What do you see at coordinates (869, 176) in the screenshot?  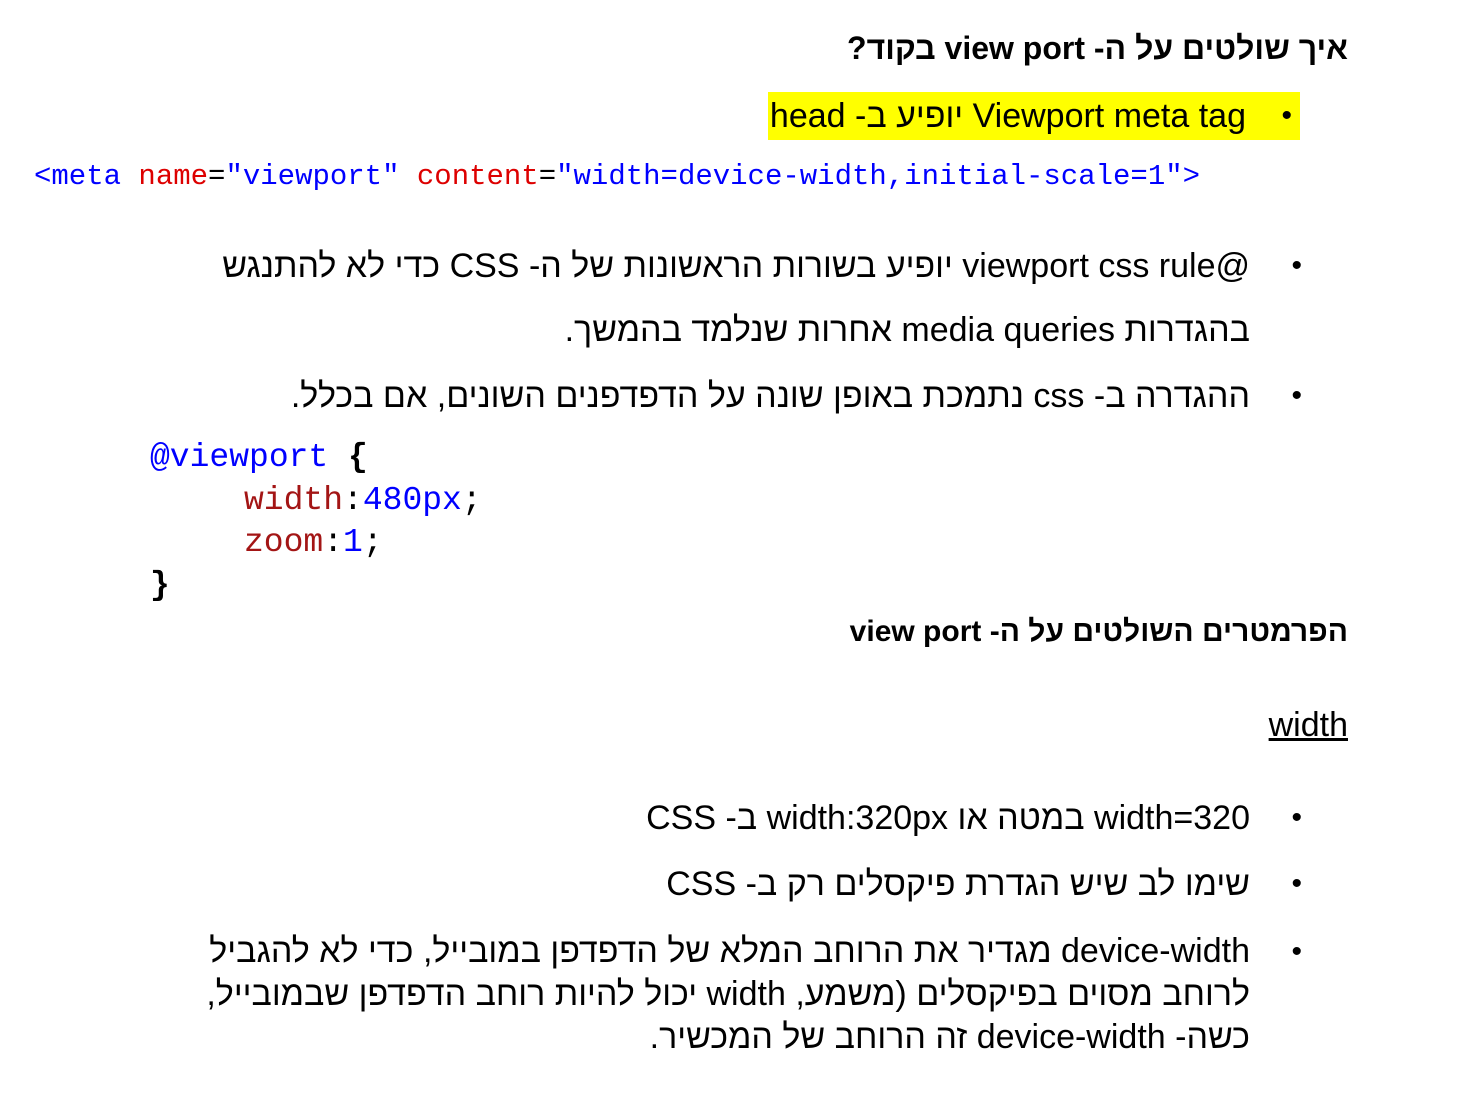 I see `code-val-content: "width=device-width,initial-scale=1"` at bounding box center [869, 176].